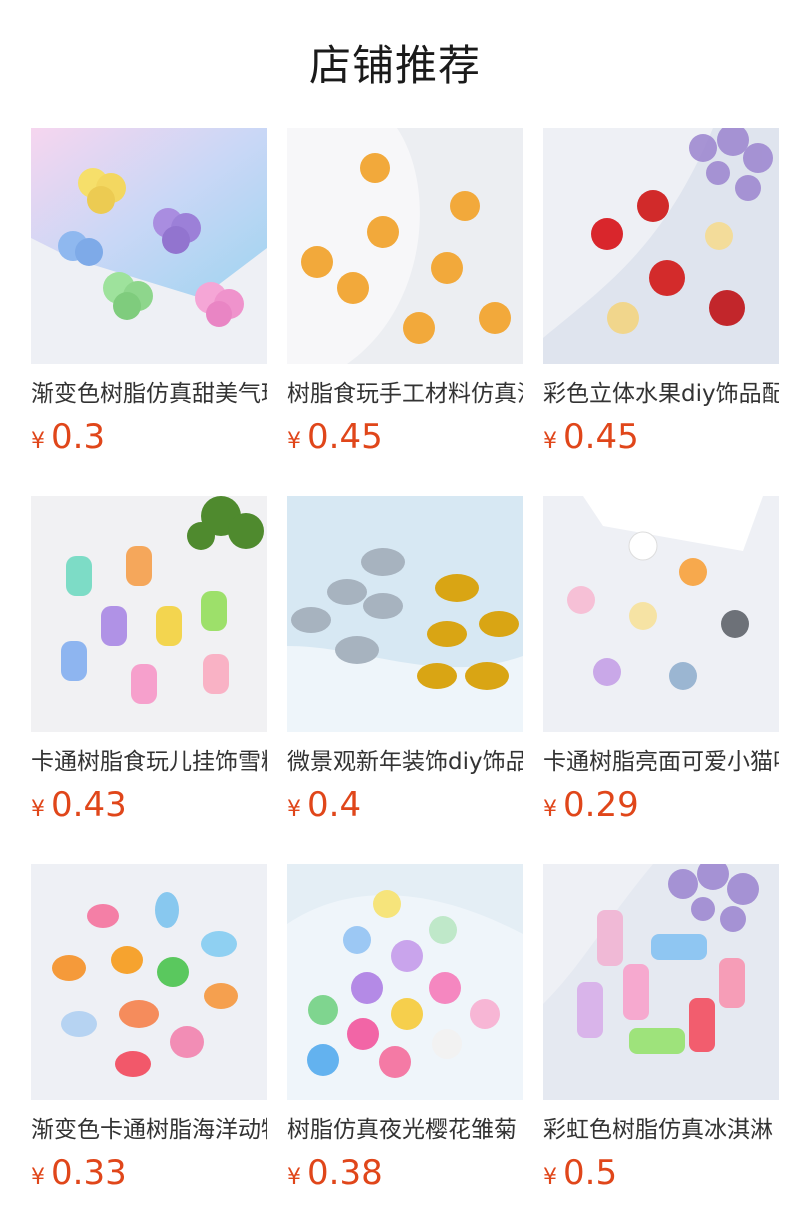 The height and width of the screenshot is (1232, 790). I want to click on price-value: 0.4, so click(334, 805).